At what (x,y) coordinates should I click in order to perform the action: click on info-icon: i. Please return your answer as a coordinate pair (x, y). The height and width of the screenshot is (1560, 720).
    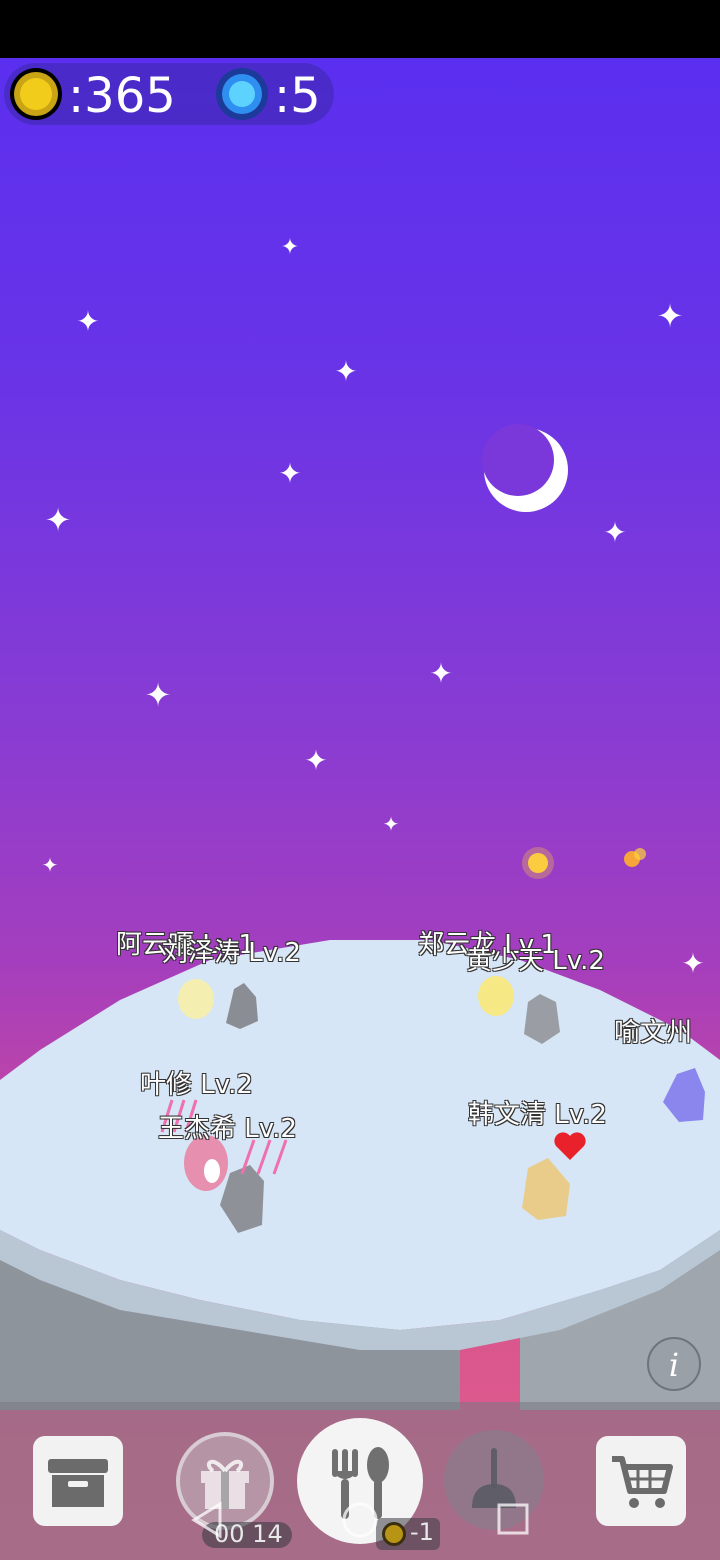
    Looking at the image, I should click on (674, 1364).